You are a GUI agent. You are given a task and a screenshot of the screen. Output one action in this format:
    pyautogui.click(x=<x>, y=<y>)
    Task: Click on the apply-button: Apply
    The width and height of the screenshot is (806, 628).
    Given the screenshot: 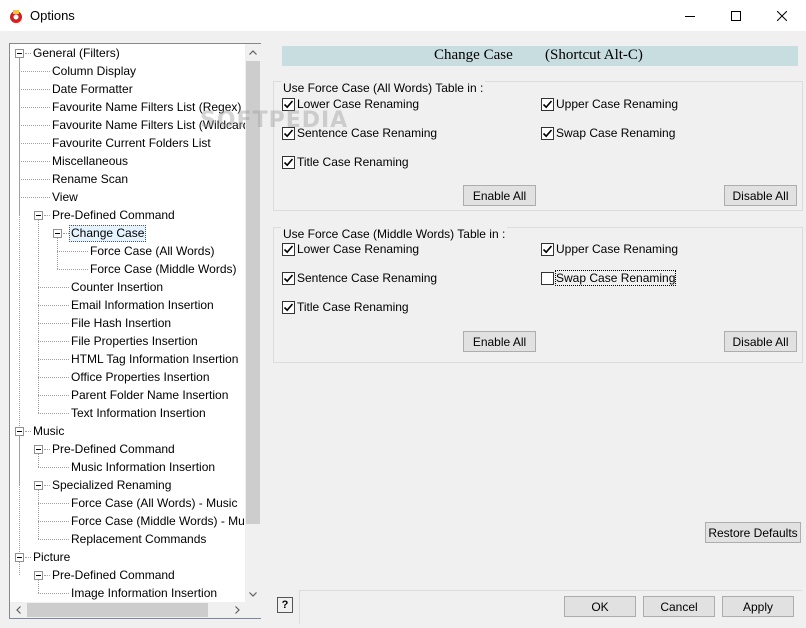 What is the action you would take?
    pyautogui.click(x=758, y=606)
    